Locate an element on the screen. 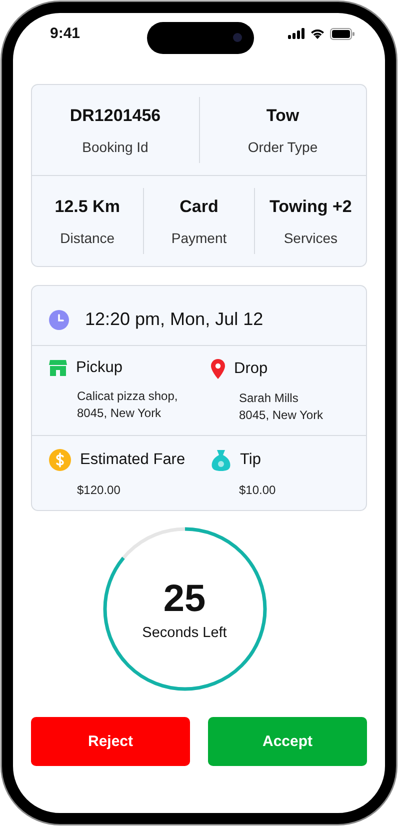  countdown-label: Seconds Left is located at coordinates (184, 632).